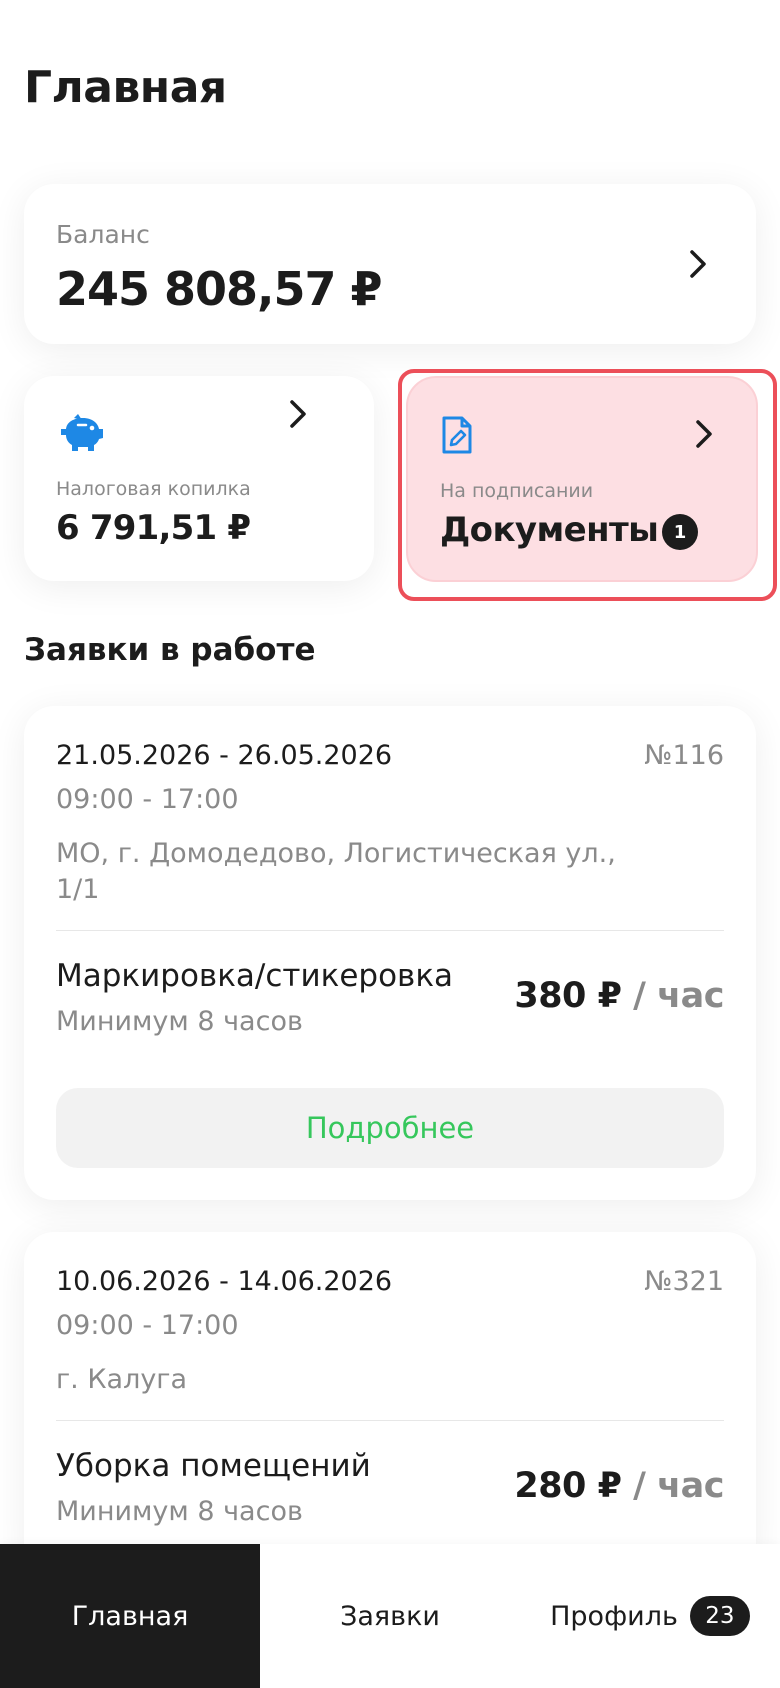 The width and height of the screenshot is (780, 1688). Describe the element at coordinates (170, 650) in the screenshot. I see `section-title: Заявки в работе` at that location.